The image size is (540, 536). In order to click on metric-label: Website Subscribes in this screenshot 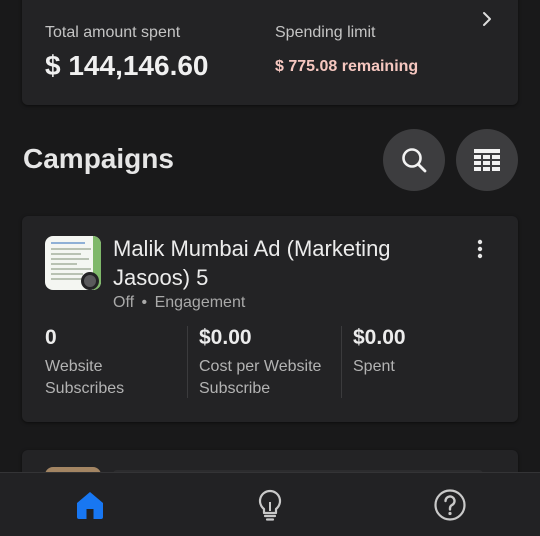, I will do `click(85, 377)`.